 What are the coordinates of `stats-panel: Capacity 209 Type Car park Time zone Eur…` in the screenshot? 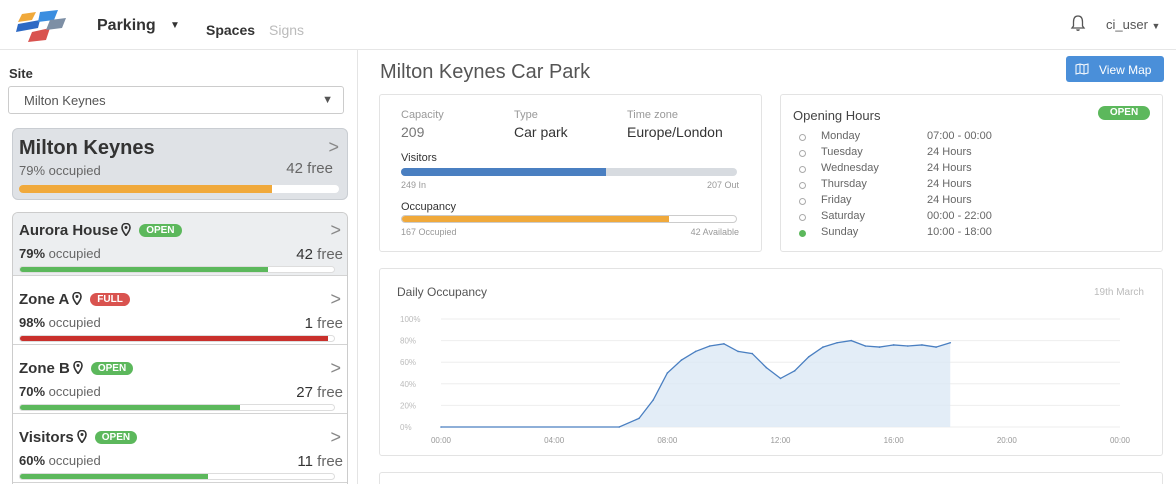 It's located at (570, 173).